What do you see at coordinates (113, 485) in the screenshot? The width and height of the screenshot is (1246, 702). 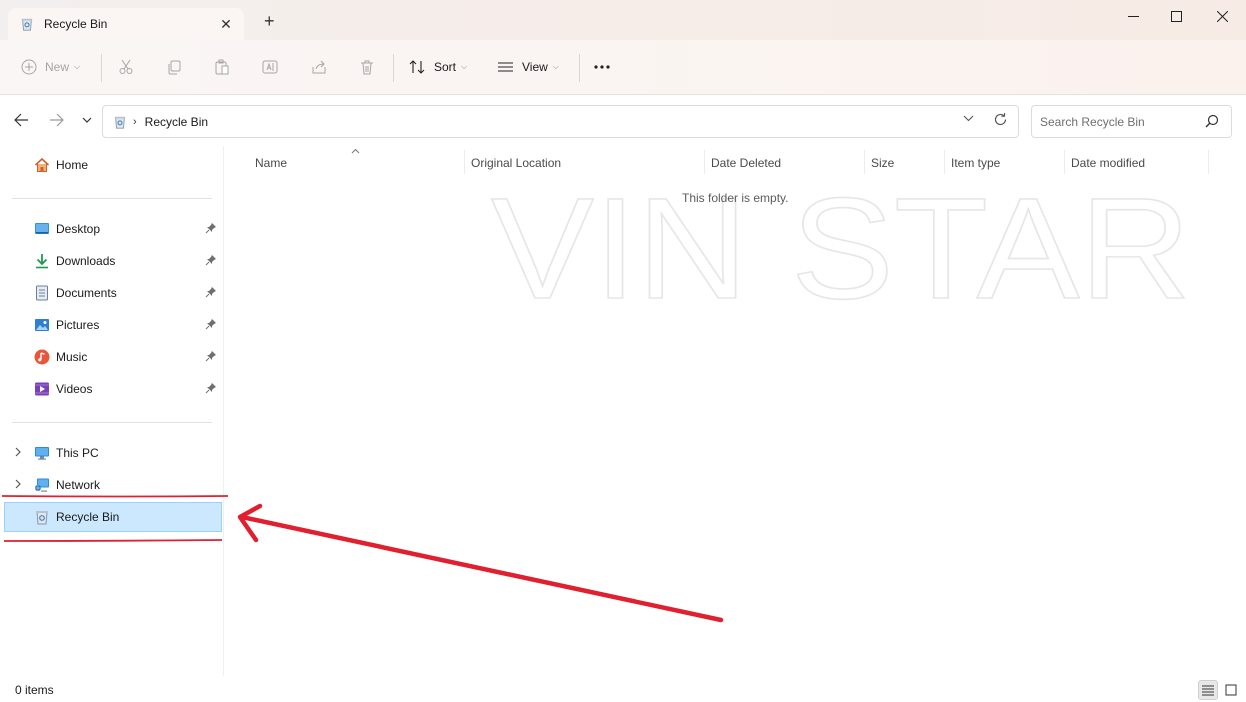 I see `sidebar-item-network: Network` at bounding box center [113, 485].